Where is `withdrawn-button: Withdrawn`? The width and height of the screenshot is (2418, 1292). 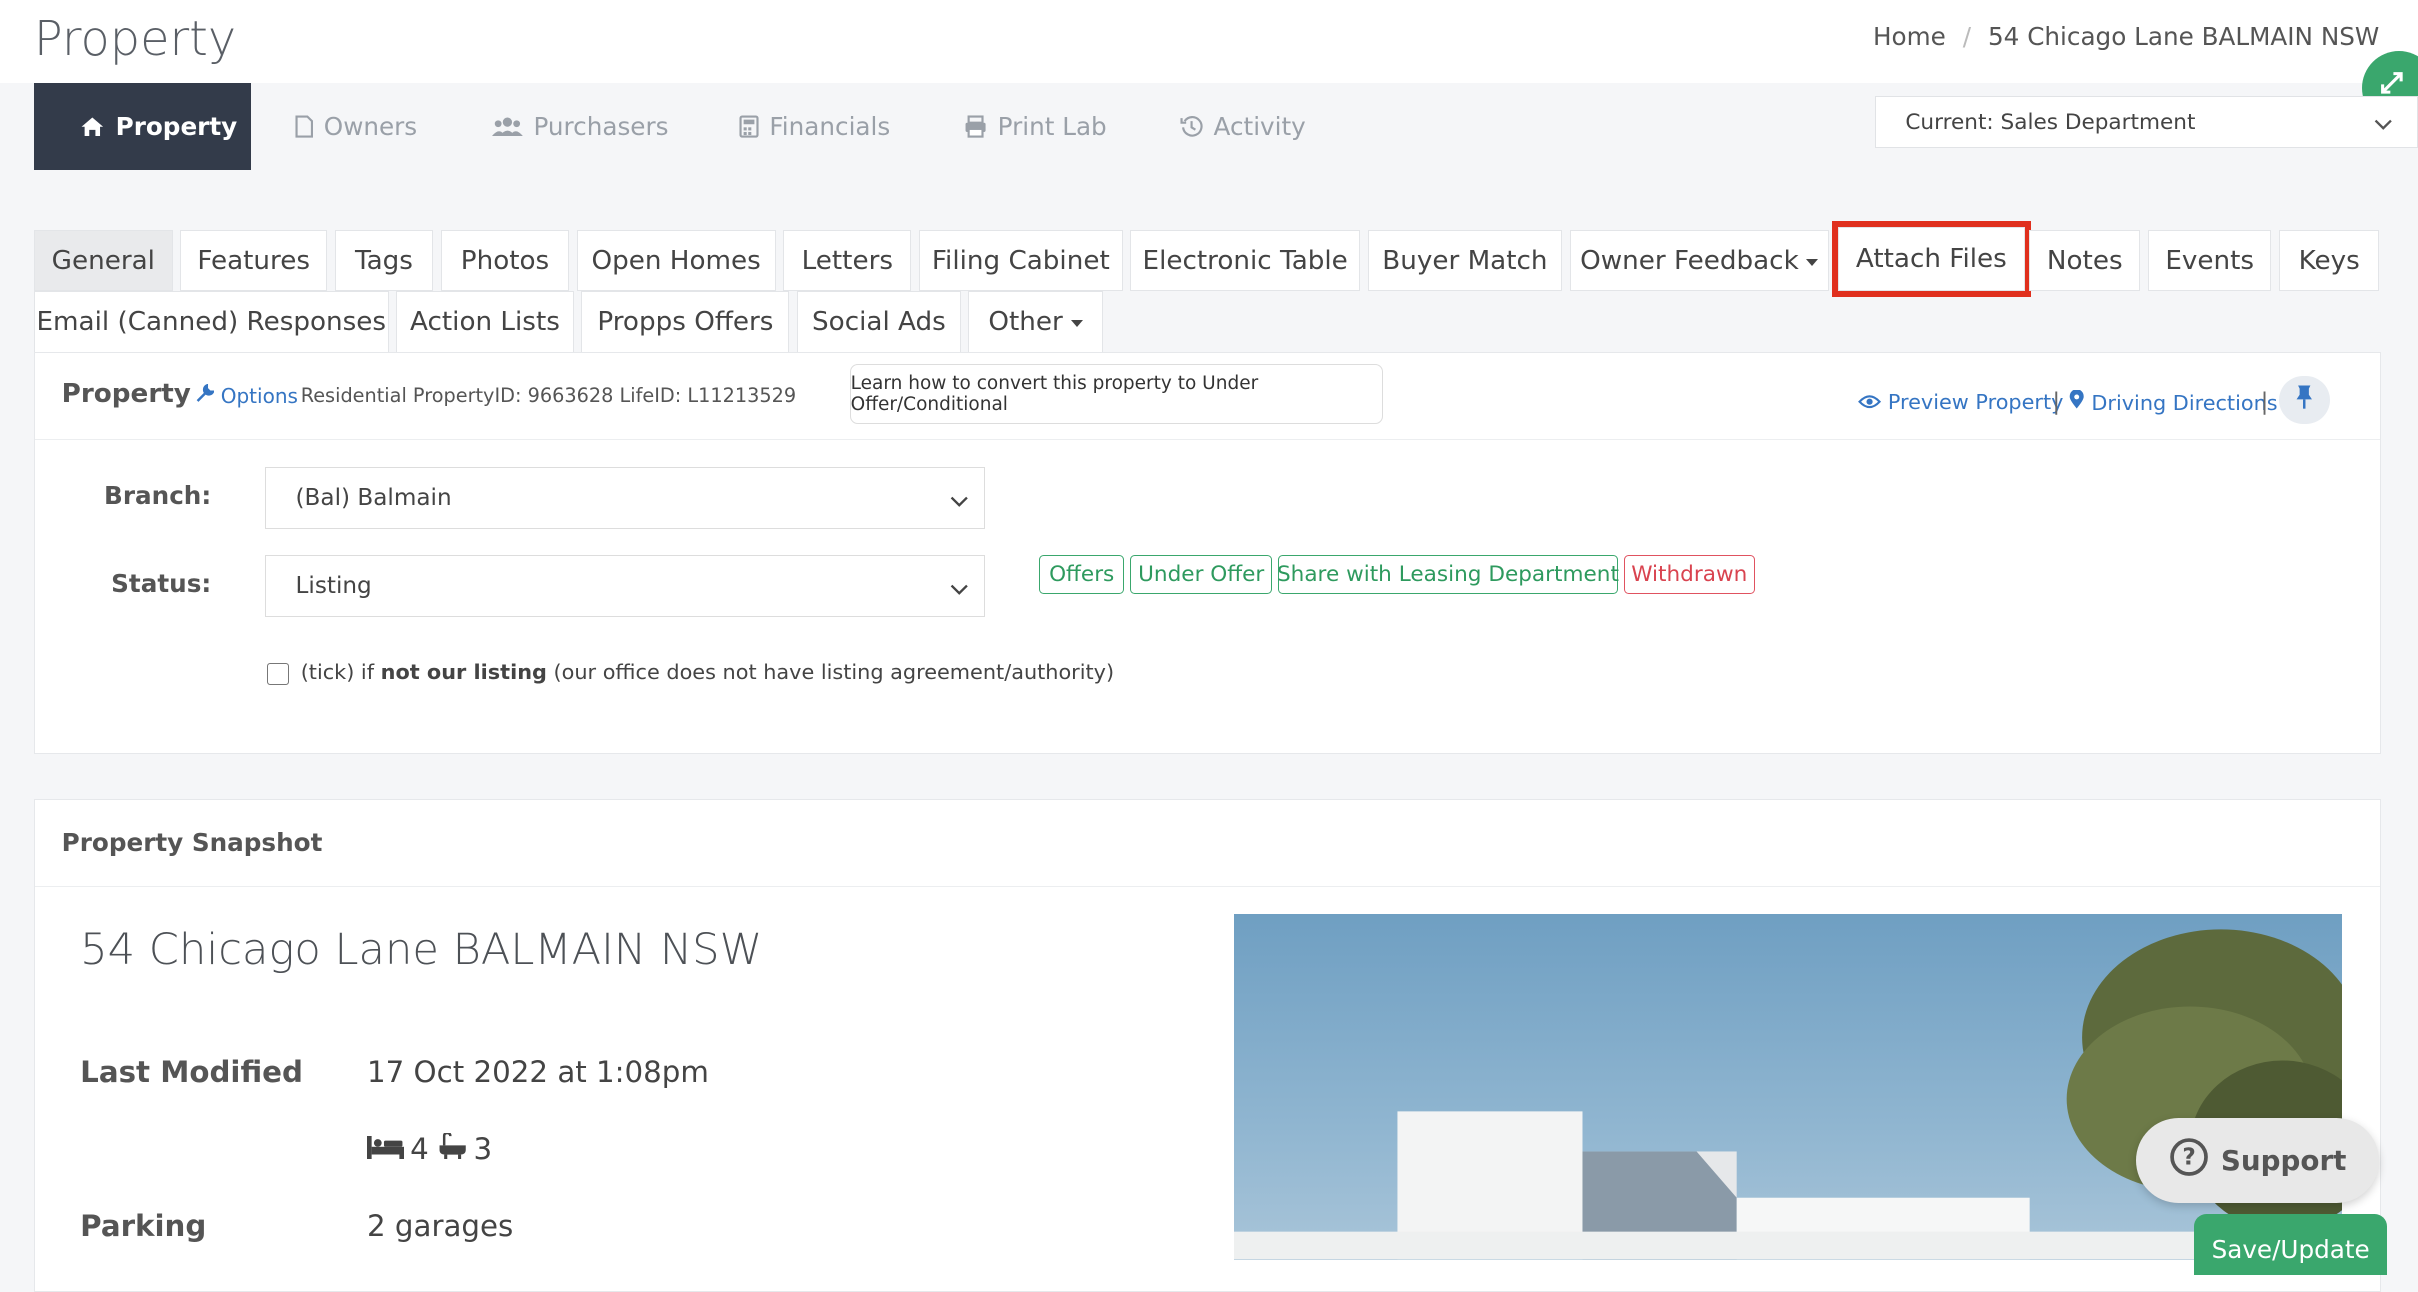
withdrawn-button: Withdrawn is located at coordinates (1689, 574).